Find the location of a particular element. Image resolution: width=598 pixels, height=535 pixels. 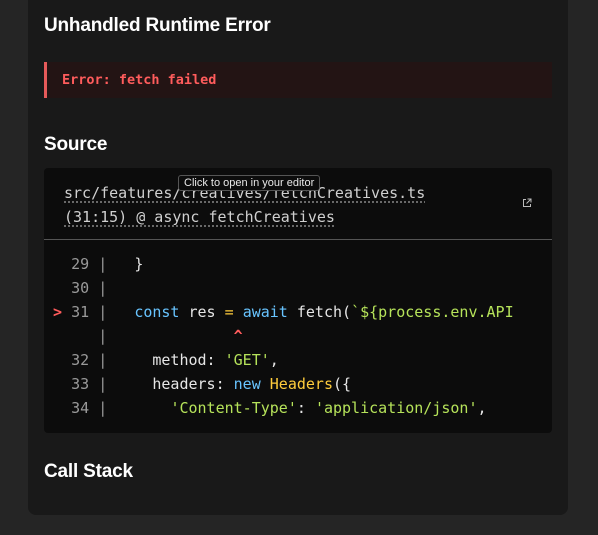

code-line-caret: | ^ is located at coordinates (170, 336).